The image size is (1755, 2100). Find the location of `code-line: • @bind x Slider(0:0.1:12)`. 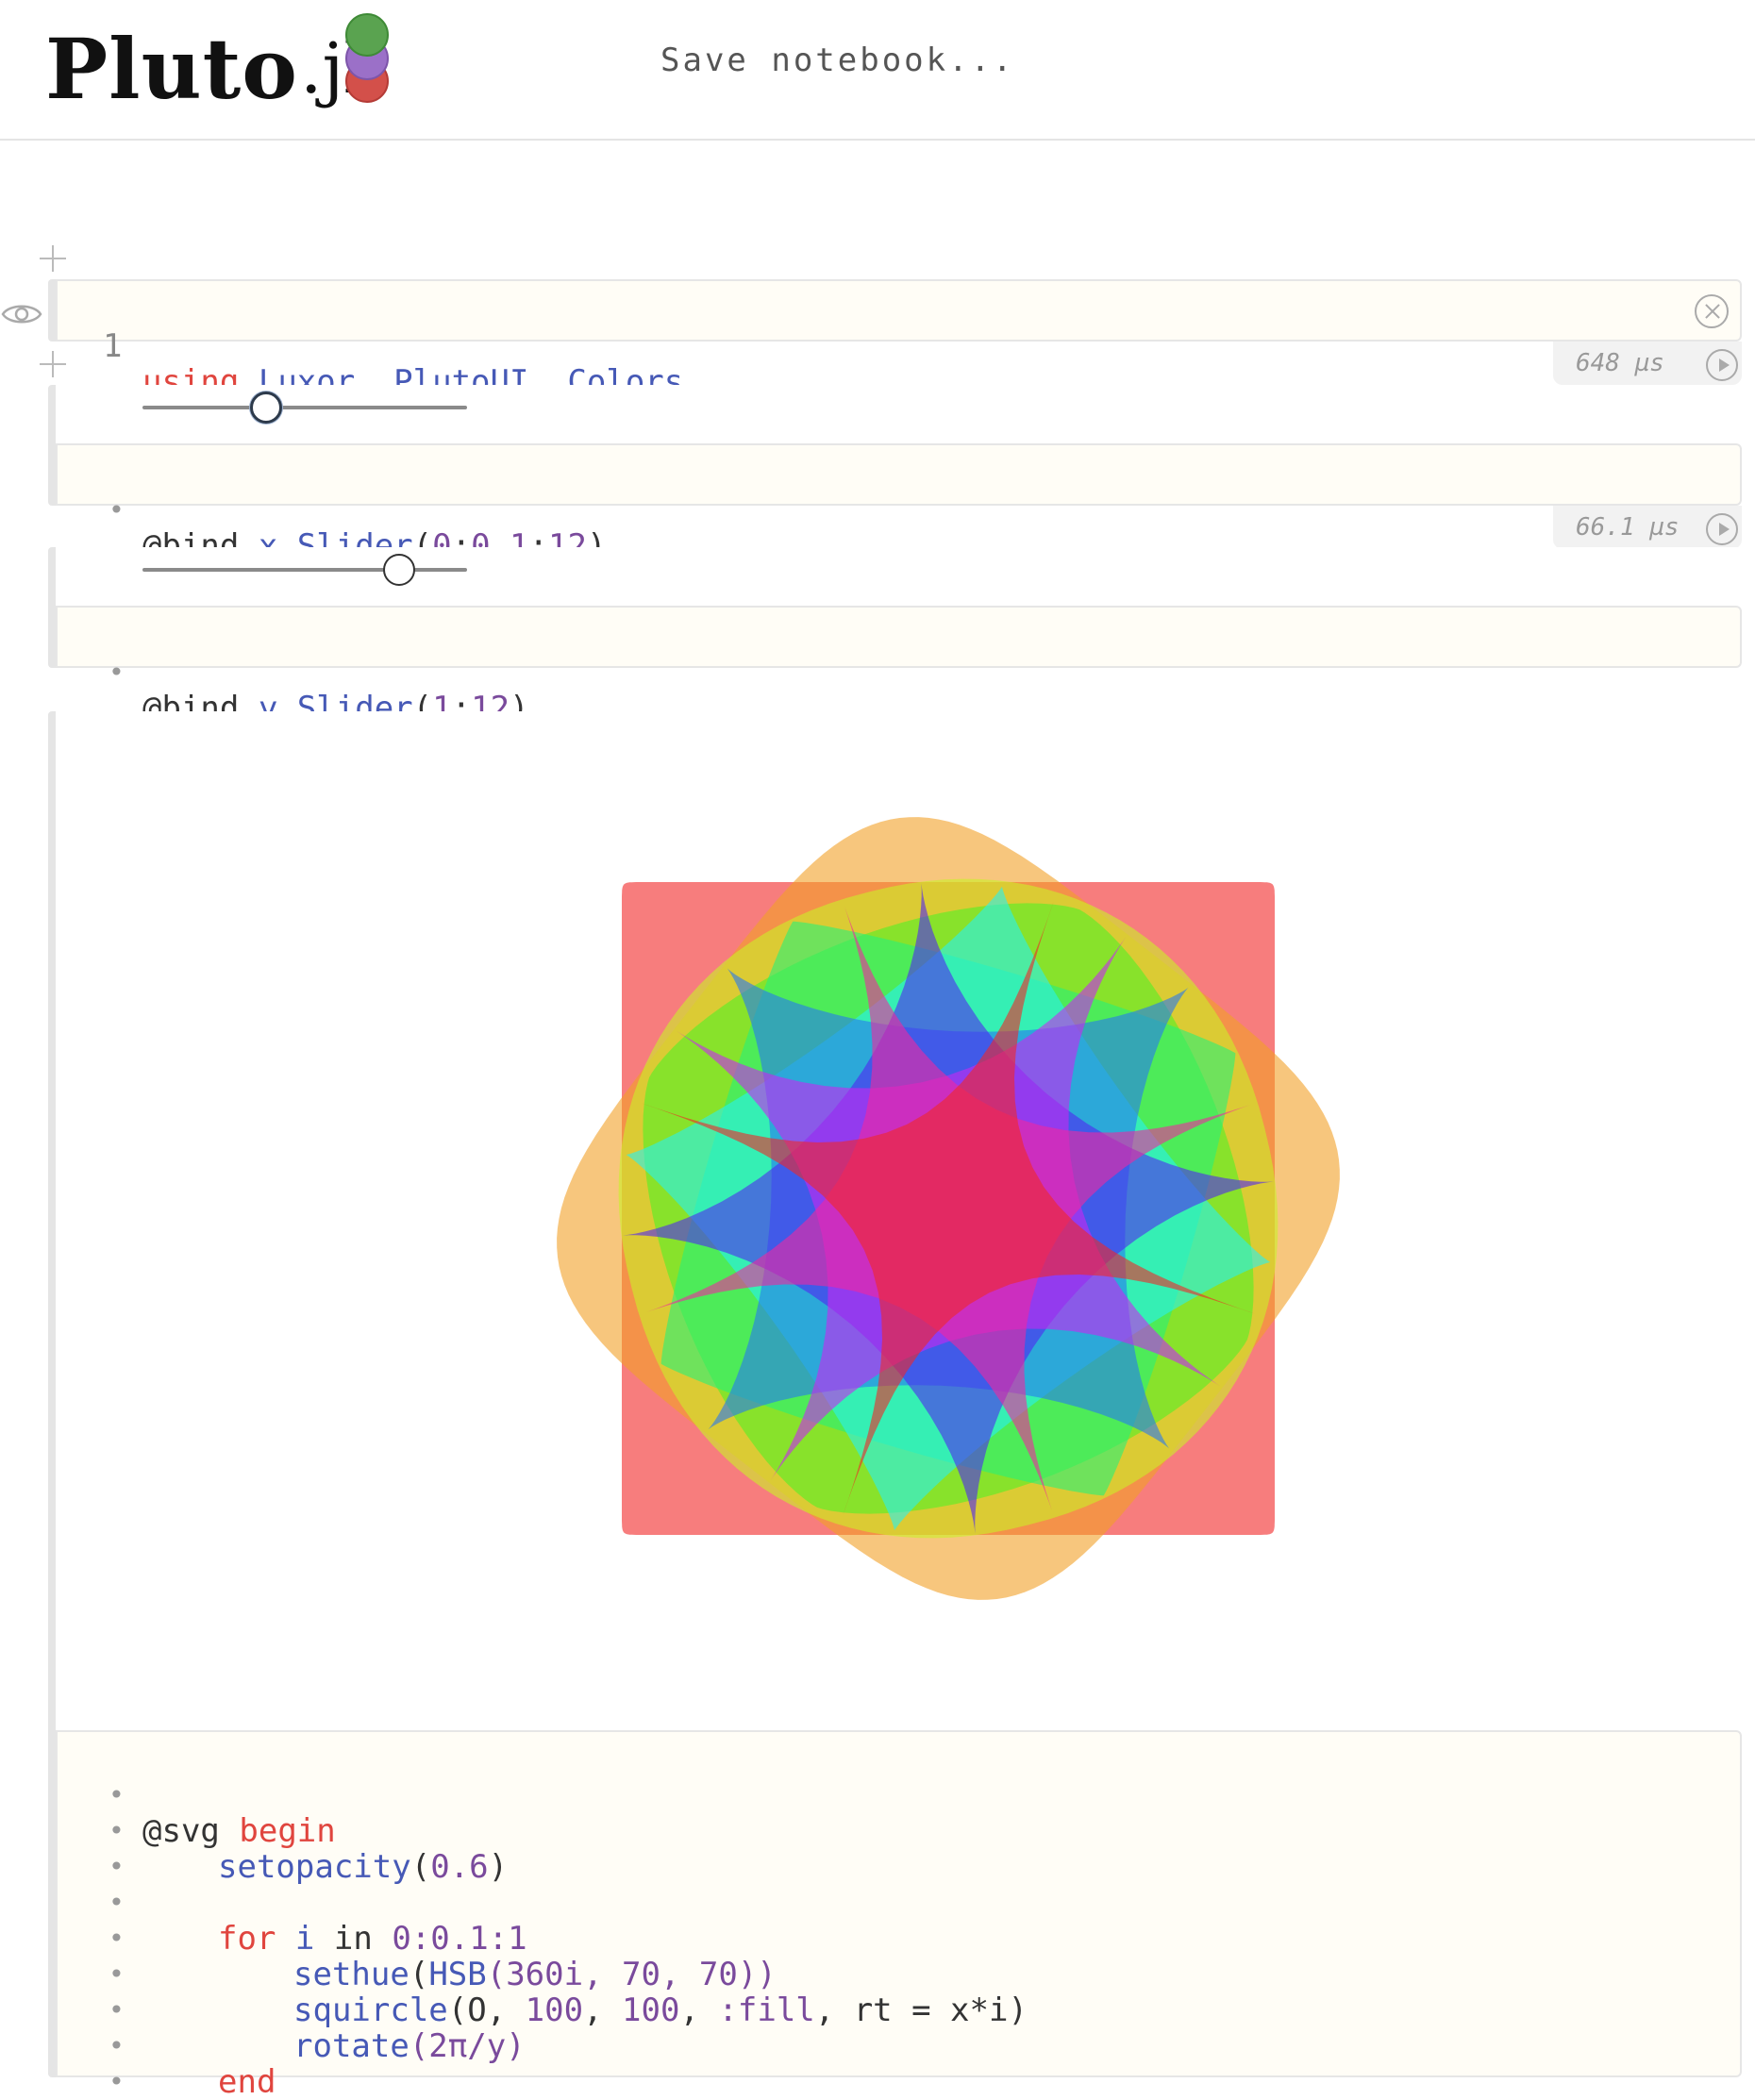

code-line: • @bind x Slider(0:0.1:12) is located at coordinates (358, 529).